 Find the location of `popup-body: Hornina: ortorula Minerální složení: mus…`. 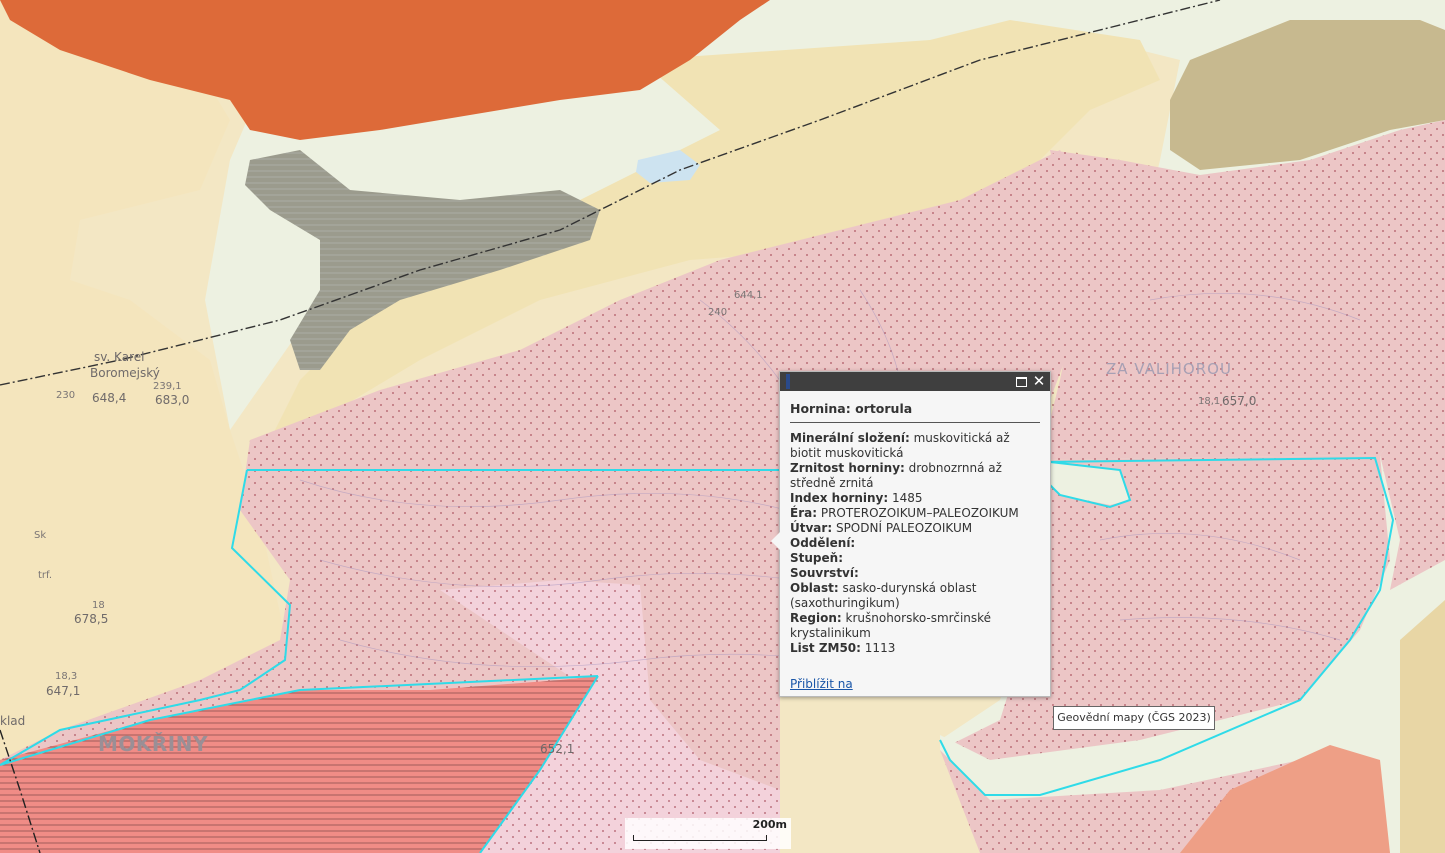

popup-body: Hornina: ortorula Minerální složení: mus… is located at coordinates (915, 523).